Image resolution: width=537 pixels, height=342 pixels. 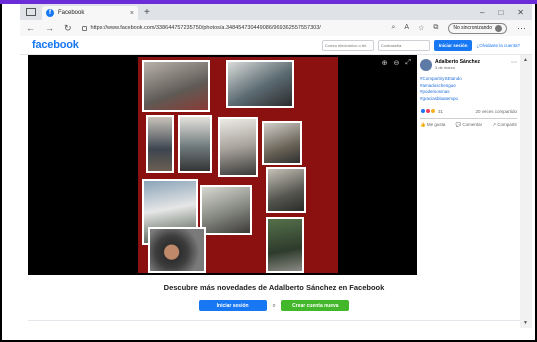 I want to click on like-button: 👍 Me gusta, so click(x=432, y=125).